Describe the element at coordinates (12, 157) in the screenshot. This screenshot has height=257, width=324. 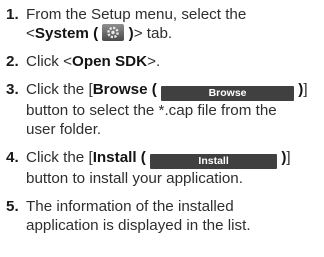
I see `step-number: 4.` at that location.